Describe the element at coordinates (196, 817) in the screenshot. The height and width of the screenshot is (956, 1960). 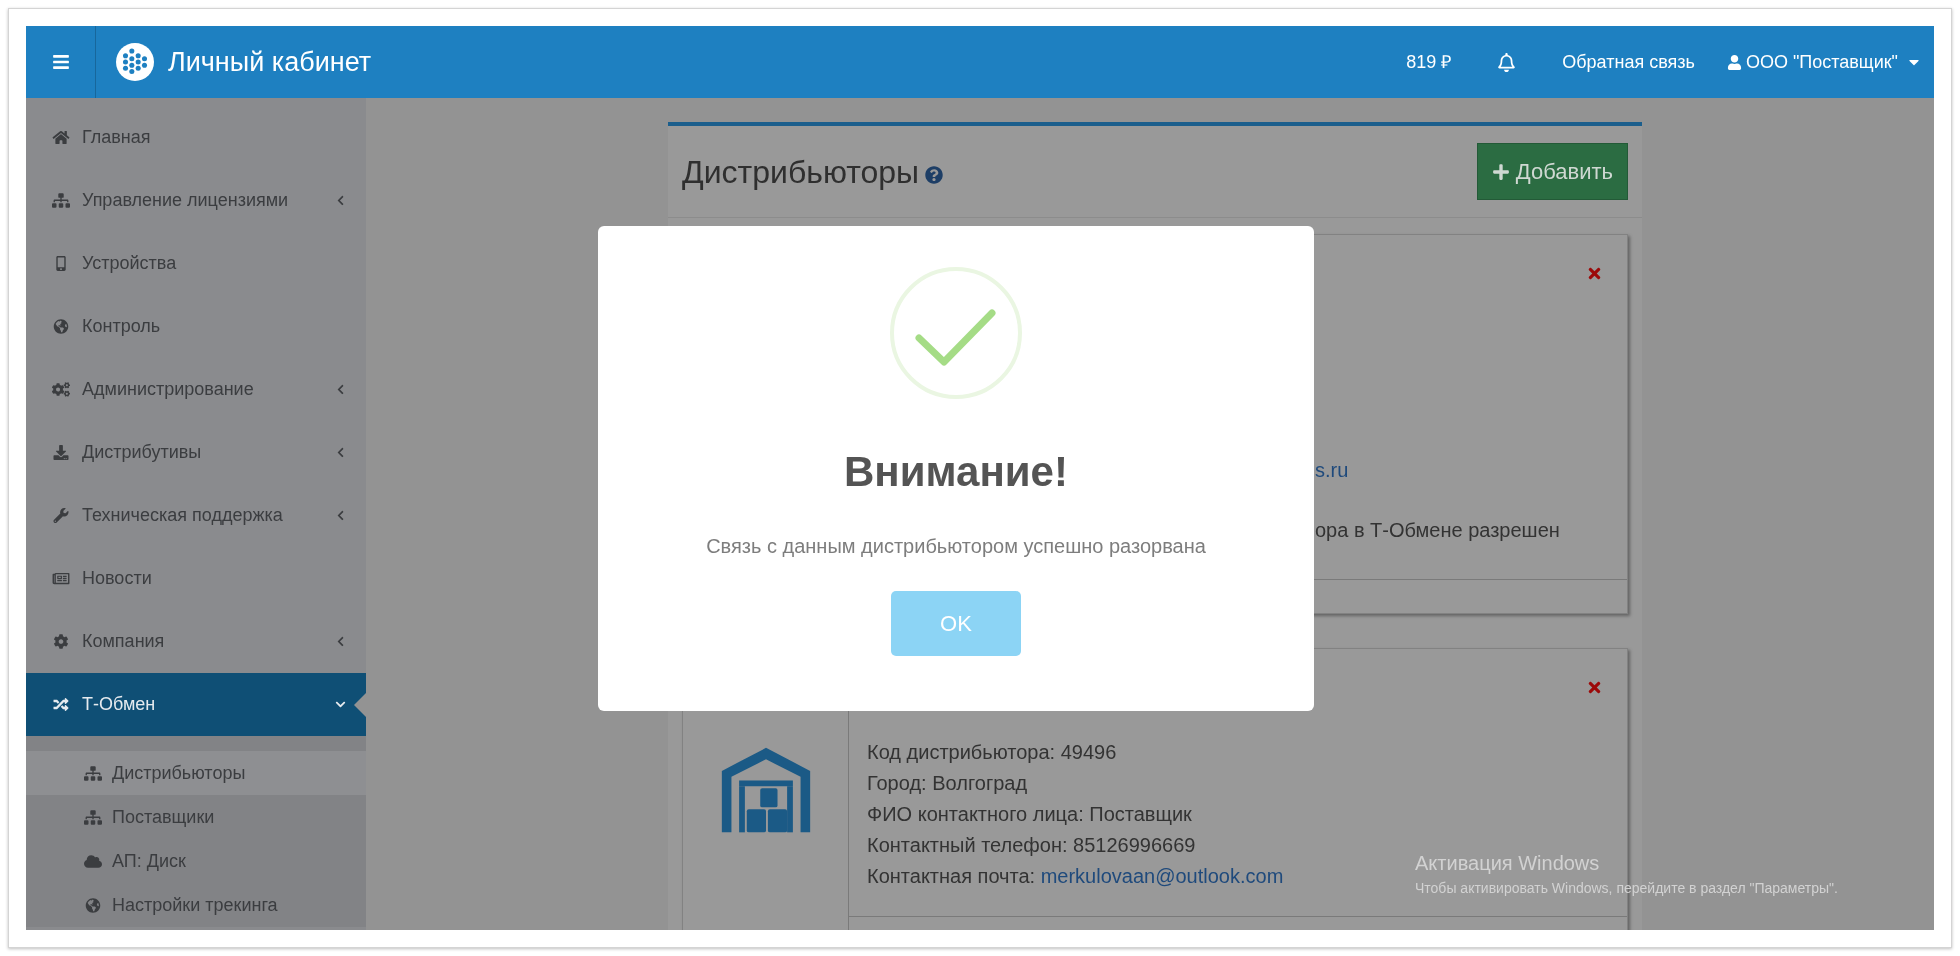
I see `submenu-item: Поставщики` at that location.